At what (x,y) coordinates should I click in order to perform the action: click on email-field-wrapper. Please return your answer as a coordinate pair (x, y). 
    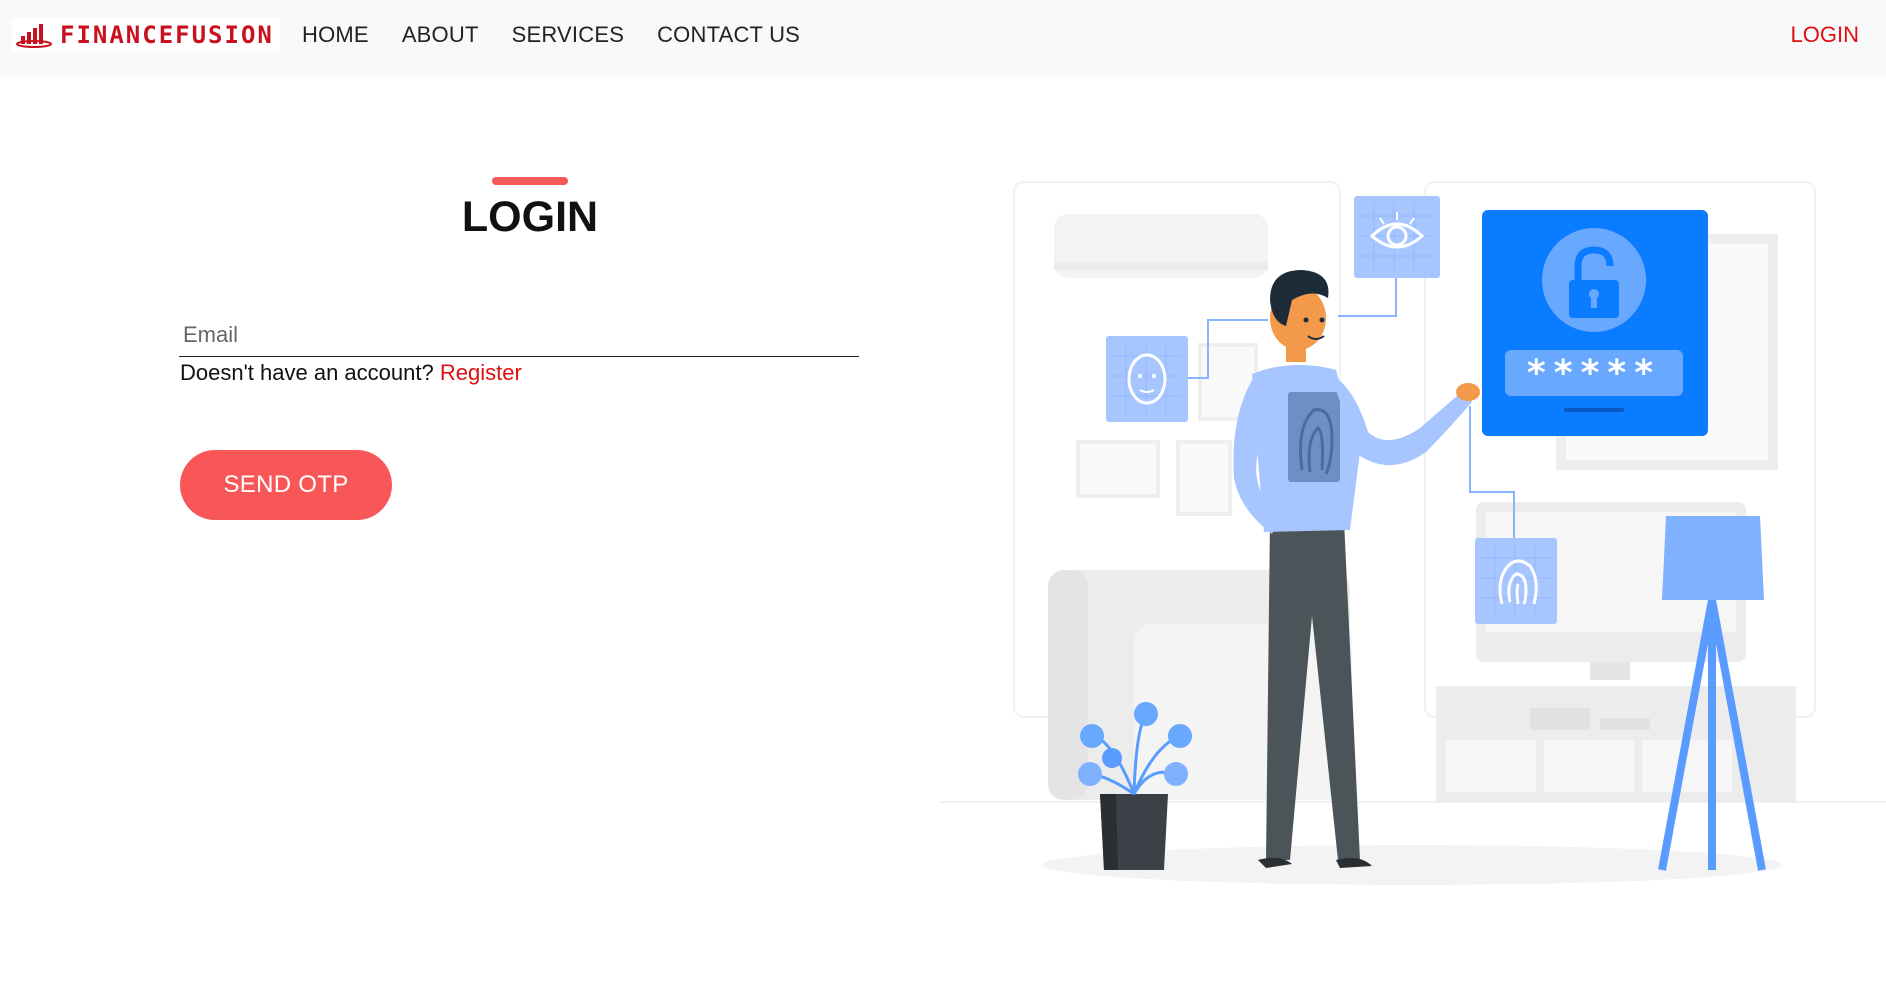
    Looking at the image, I should click on (523, 337).